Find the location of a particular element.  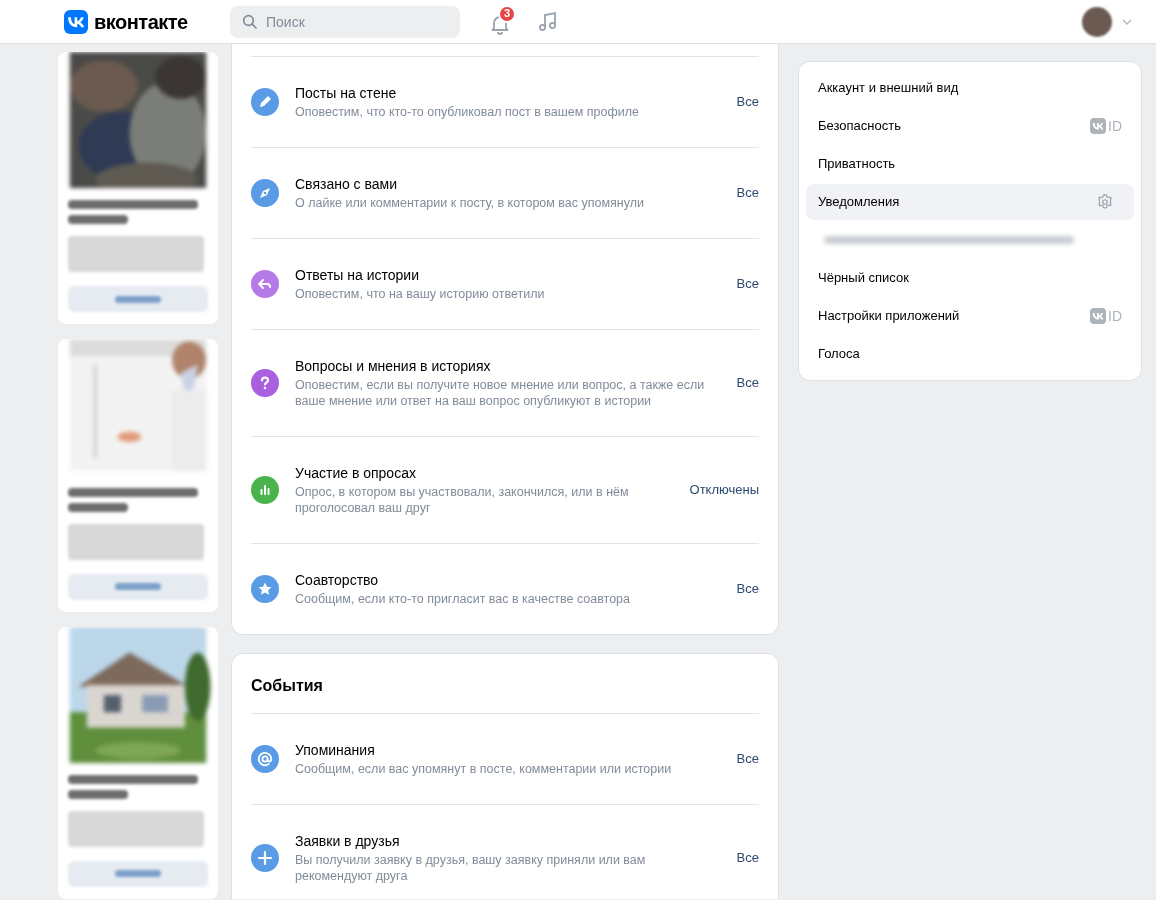

menu-item-label: Уведомления is located at coordinates (859, 202).